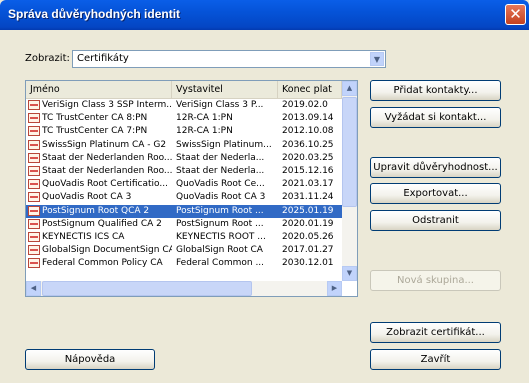 This screenshot has height=383, width=529. Describe the element at coordinates (310, 89) in the screenshot. I see `column-header-expiry: Konec plat` at that location.